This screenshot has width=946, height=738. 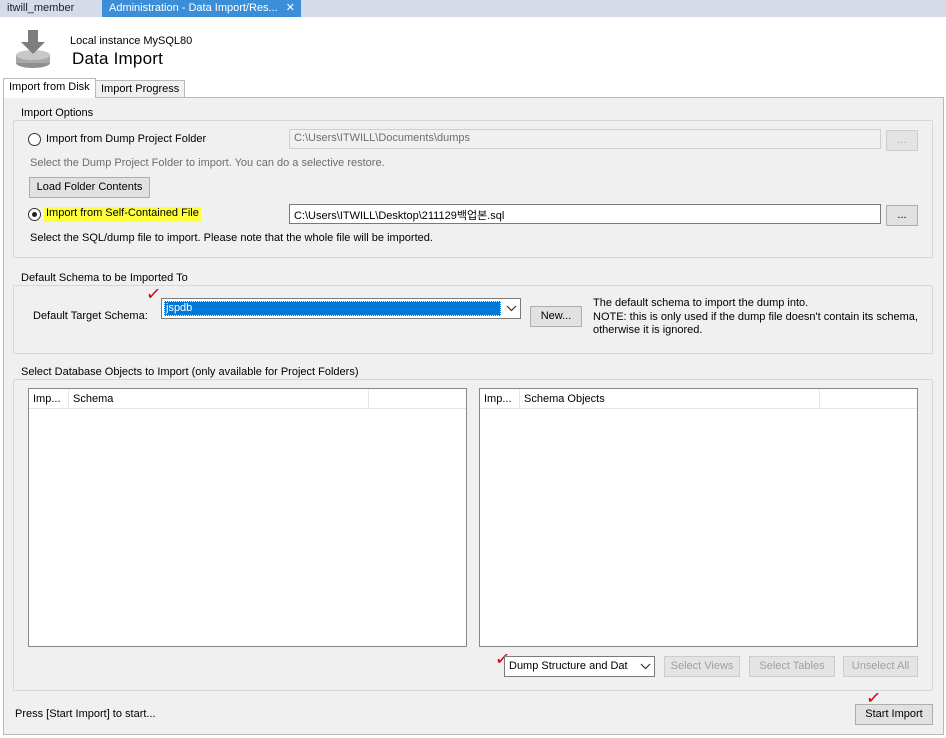 What do you see at coordinates (792, 666) in the screenshot?
I see `select-tables-button: Select Tables` at bounding box center [792, 666].